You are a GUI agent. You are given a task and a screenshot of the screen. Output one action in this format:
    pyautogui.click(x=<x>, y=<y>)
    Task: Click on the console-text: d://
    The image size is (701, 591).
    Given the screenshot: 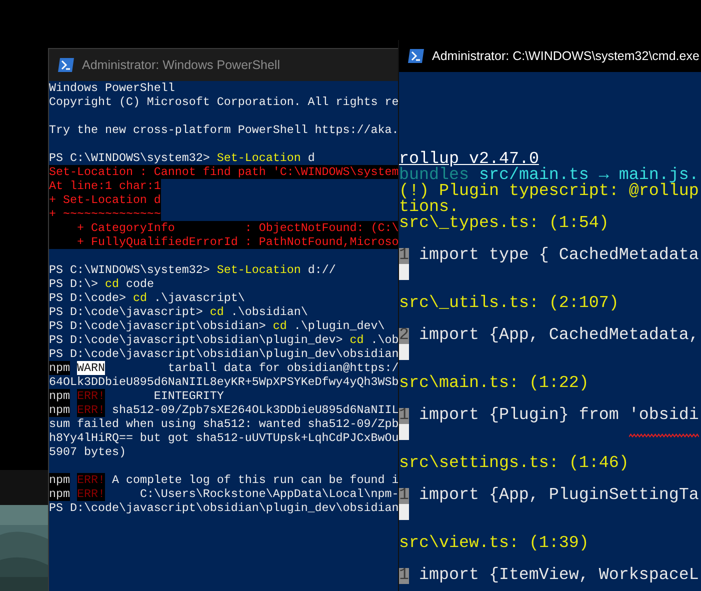 What is the action you would take?
    pyautogui.click(x=321, y=270)
    